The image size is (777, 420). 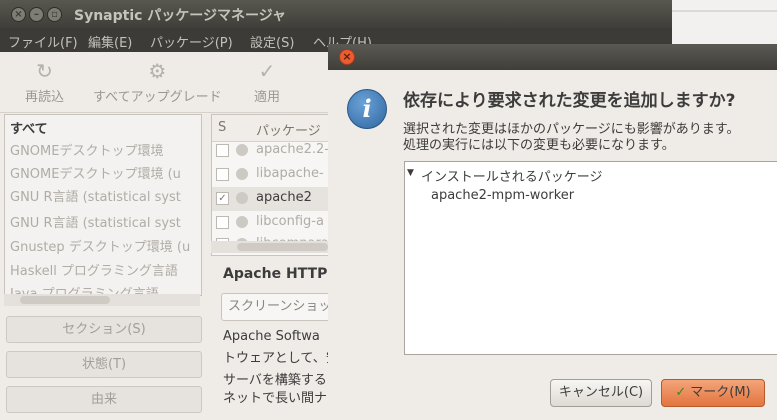 What do you see at coordinates (367, 109) in the screenshot?
I see `info-icon: i` at bounding box center [367, 109].